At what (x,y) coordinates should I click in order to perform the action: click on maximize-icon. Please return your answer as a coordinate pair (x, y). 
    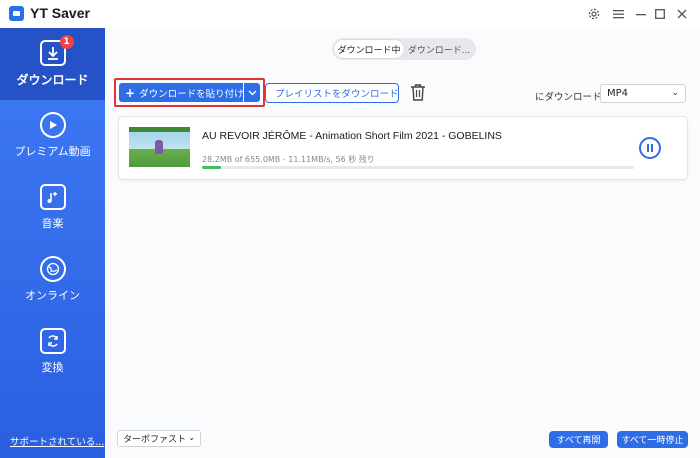
    Looking at the image, I should click on (660, 14).